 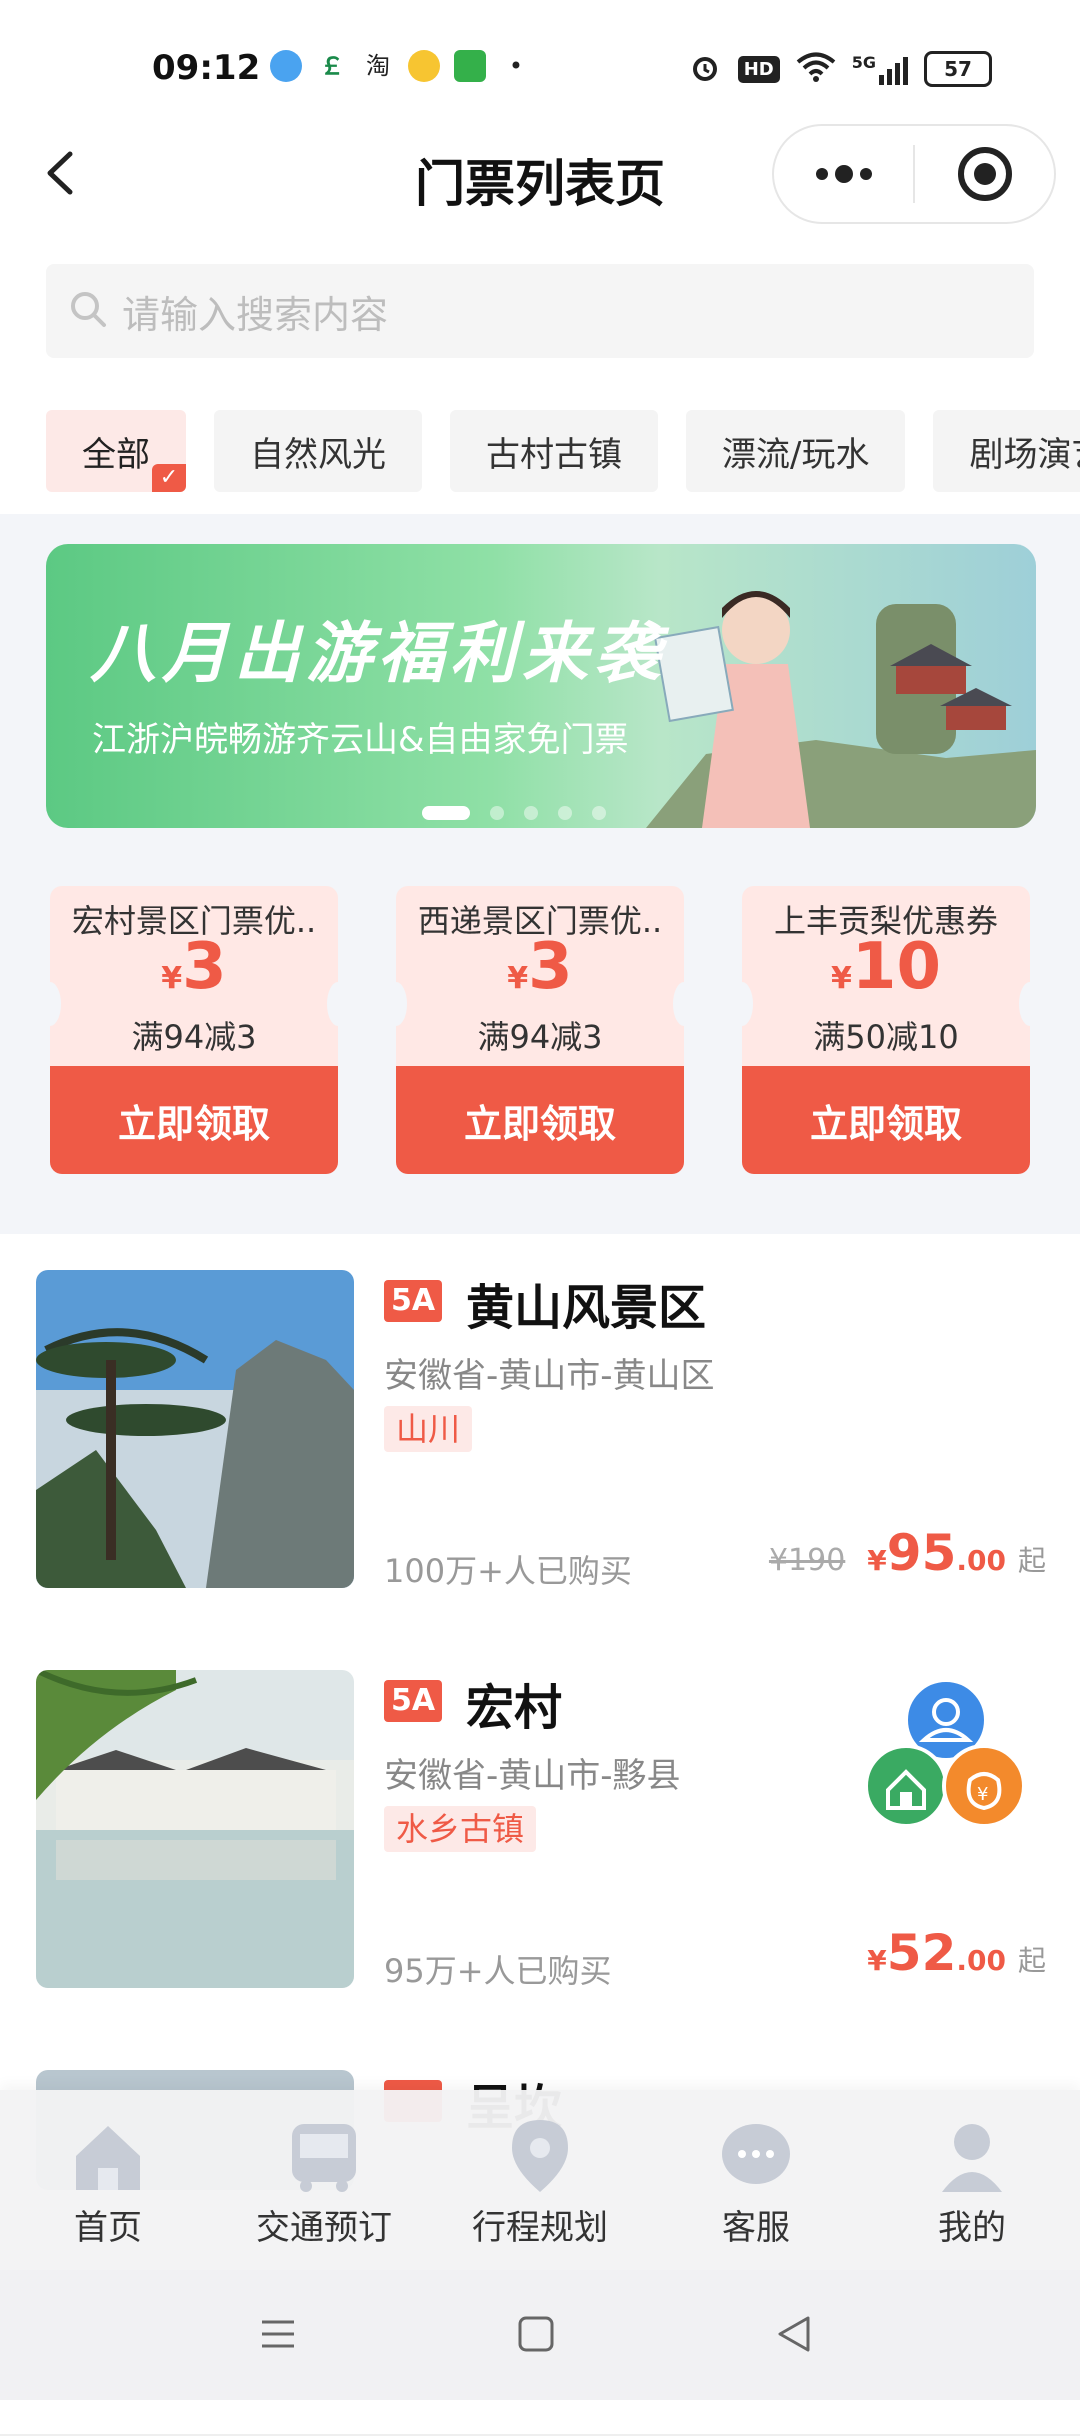 I want to click on post-icon: ￡, so click(x=332, y=66).